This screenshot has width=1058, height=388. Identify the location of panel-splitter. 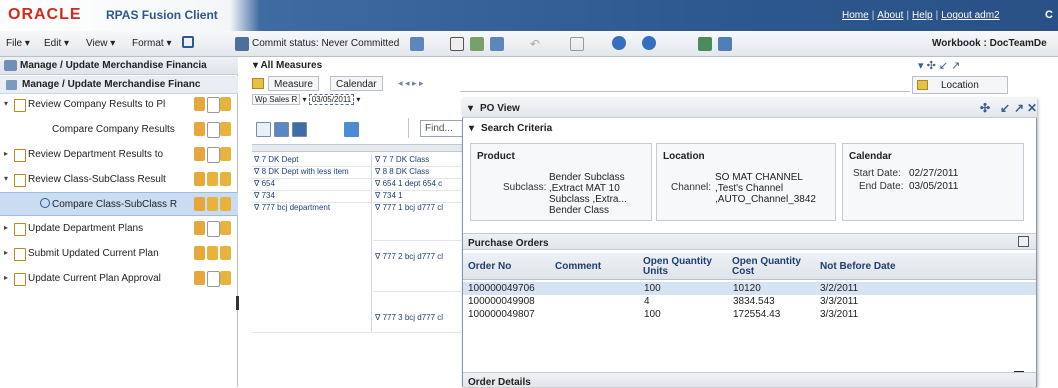
(237, 303).